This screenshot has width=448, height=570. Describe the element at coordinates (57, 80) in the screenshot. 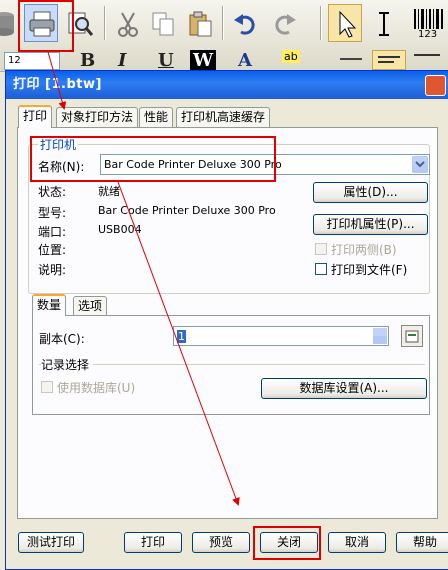

I see `arrow-toolbar-to-tab` at that location.